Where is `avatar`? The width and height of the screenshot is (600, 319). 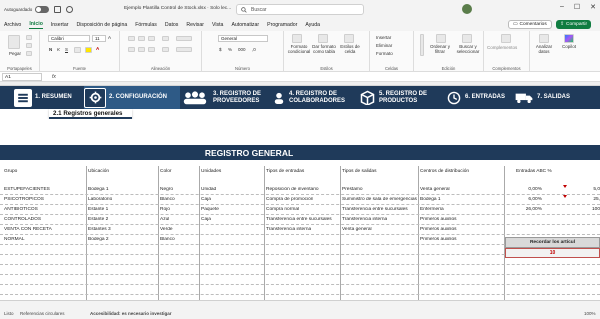
avatar is located at coordinates (467, 9).